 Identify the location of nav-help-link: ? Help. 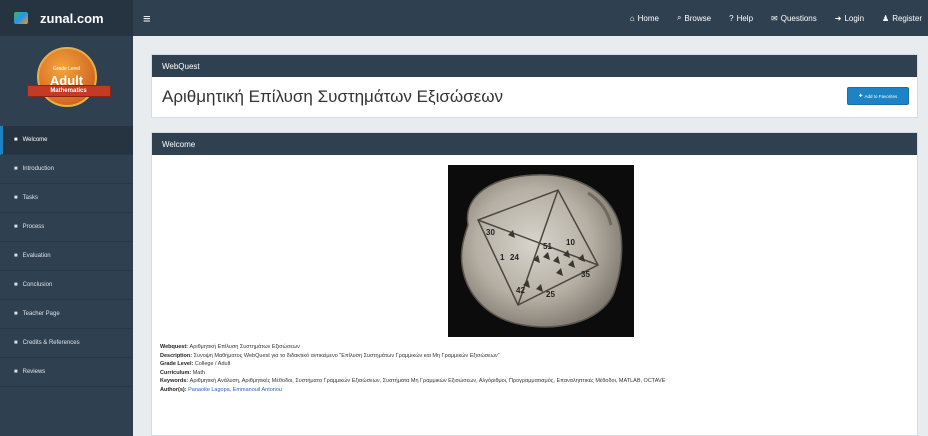
(741, 18).